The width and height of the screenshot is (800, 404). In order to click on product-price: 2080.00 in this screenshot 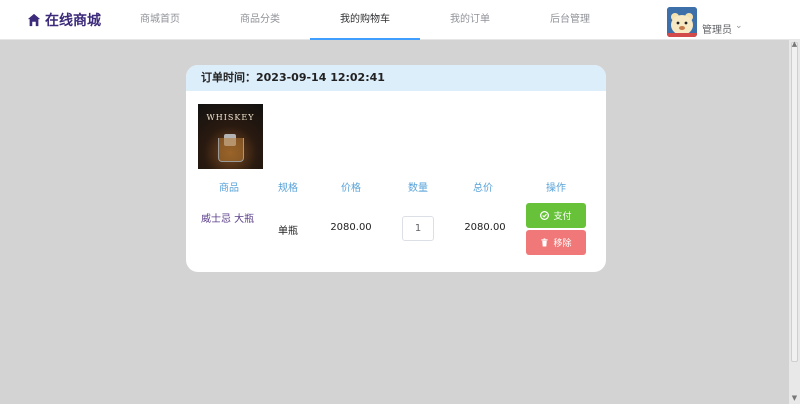, I will do `click(351, 227)`.